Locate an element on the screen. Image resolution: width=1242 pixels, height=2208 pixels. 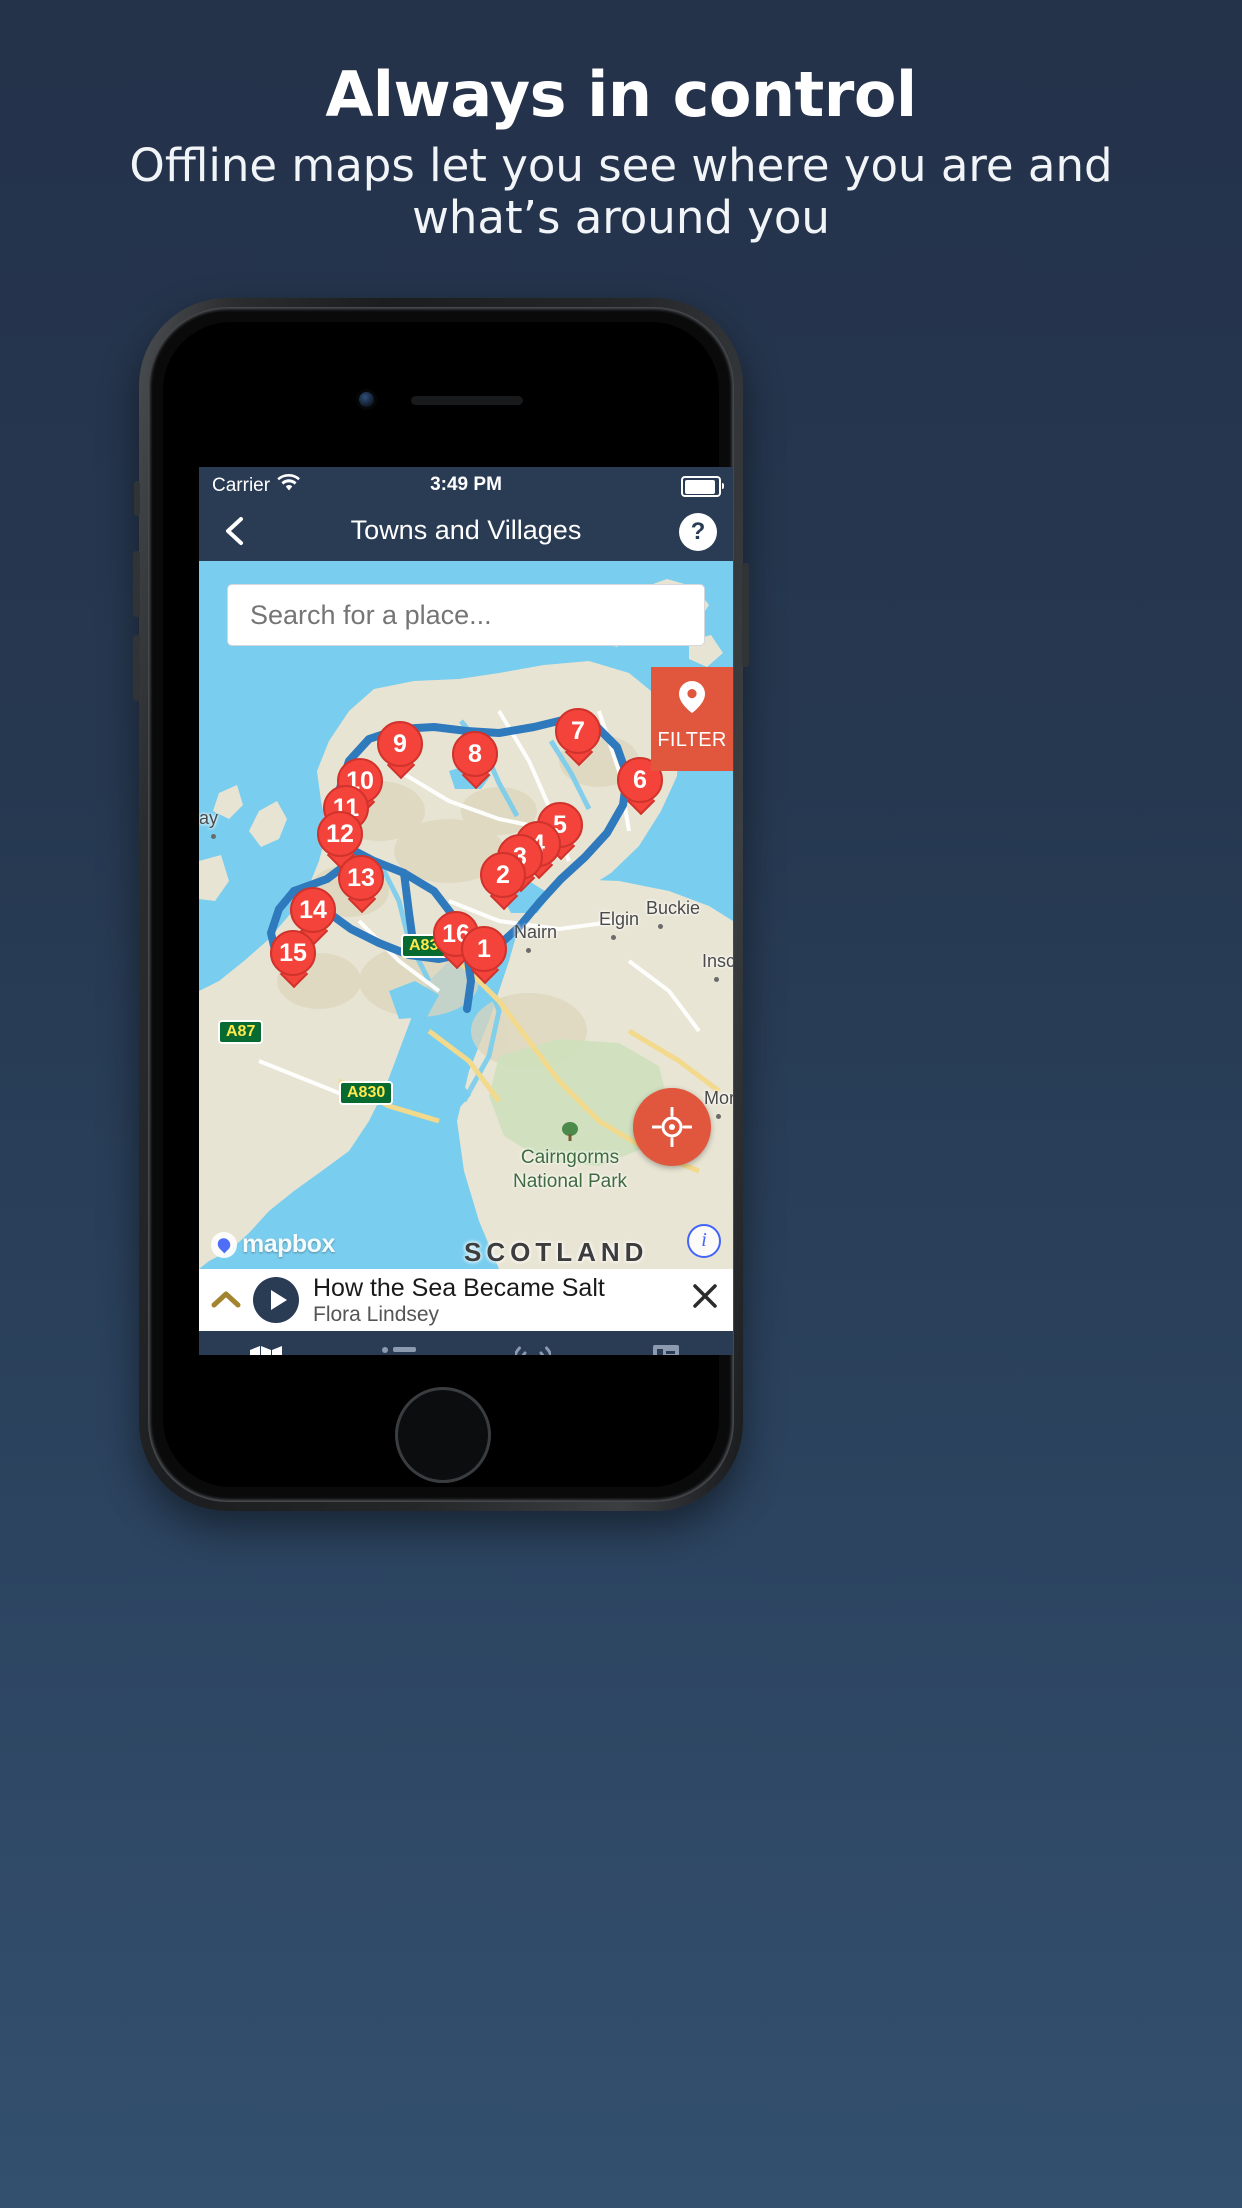
map-pin-number: 13 is located at coordinates (361, 878).